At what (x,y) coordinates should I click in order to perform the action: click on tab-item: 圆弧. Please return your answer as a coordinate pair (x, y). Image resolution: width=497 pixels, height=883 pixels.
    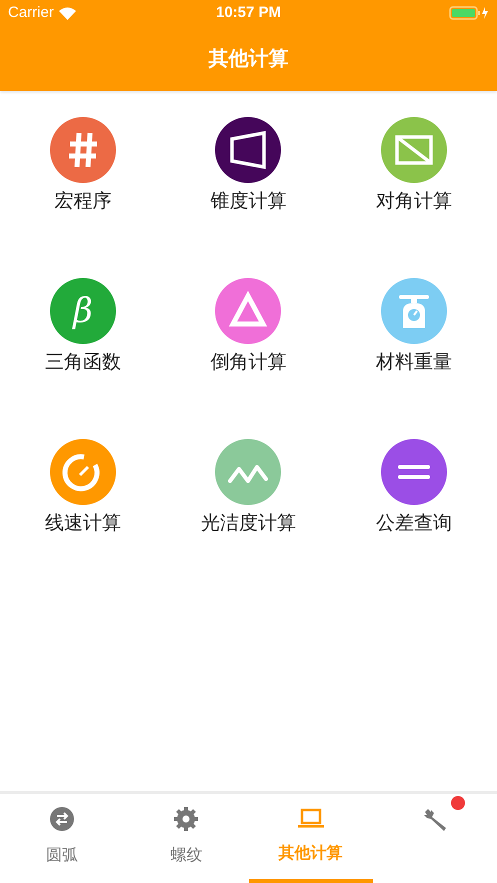
    Looking at the image, I should click on (62, 838).